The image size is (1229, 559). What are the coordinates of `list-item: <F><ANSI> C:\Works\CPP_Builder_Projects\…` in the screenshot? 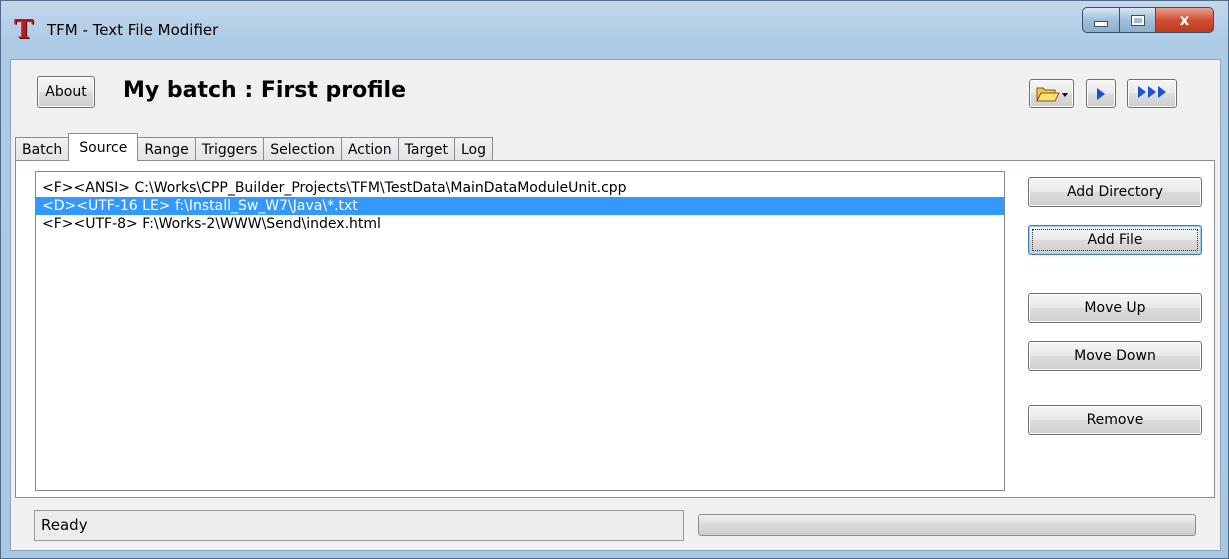 It's located at (520, 188).